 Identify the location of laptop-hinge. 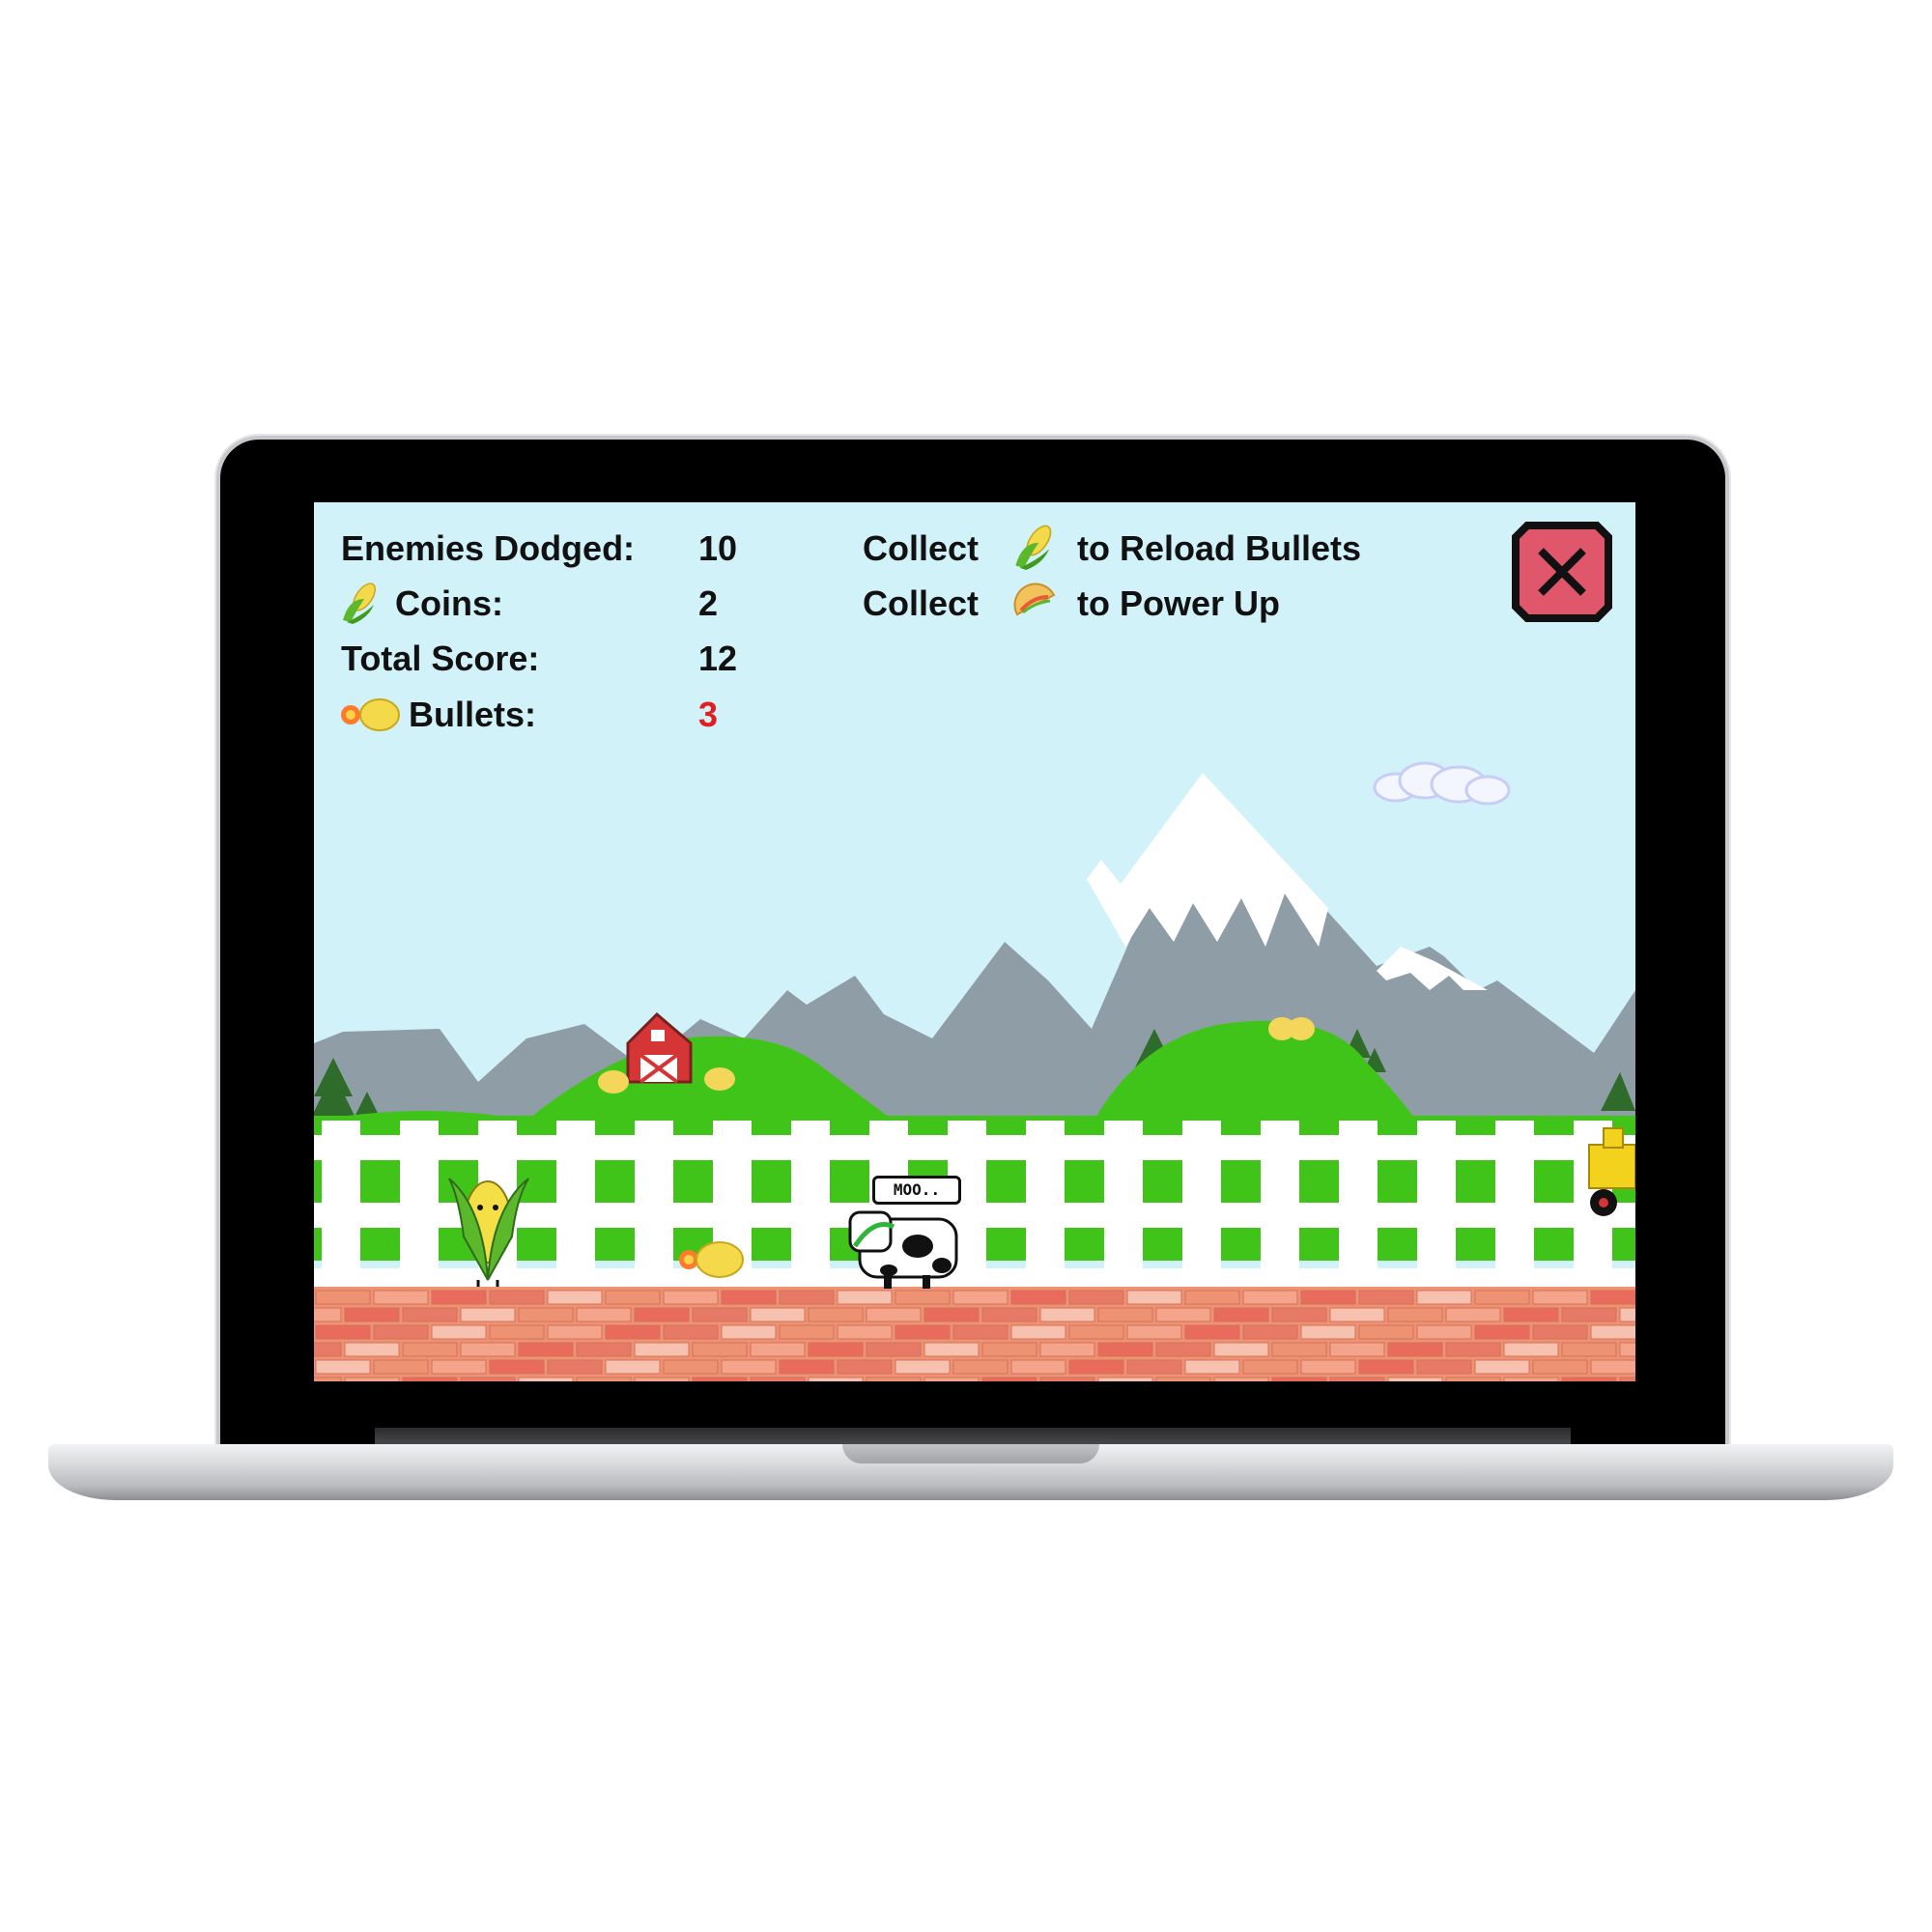
(973, 1436).